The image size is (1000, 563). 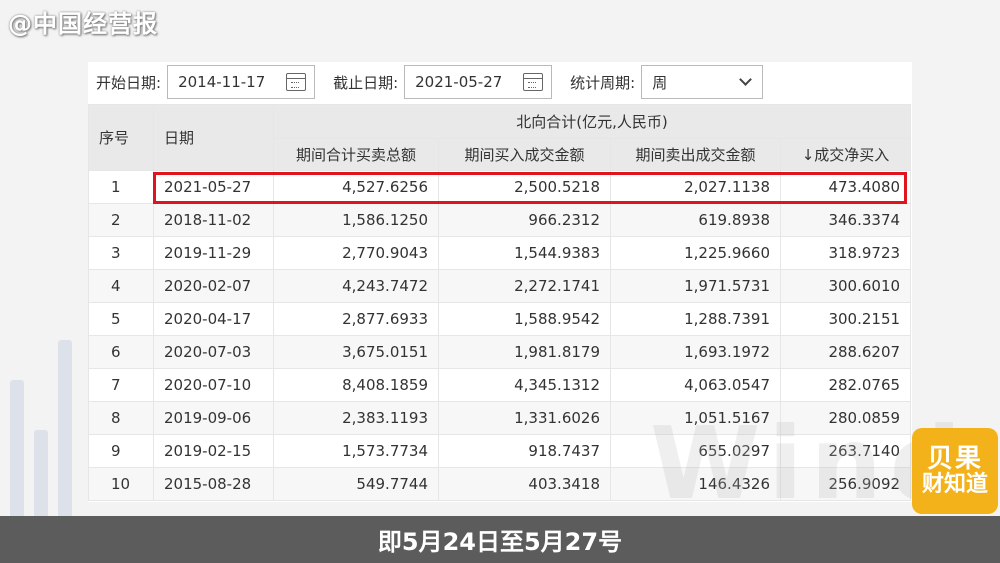 I want to click on column-header-buy-turnover: 期间买入成交金额, so click(x=524, y=154).